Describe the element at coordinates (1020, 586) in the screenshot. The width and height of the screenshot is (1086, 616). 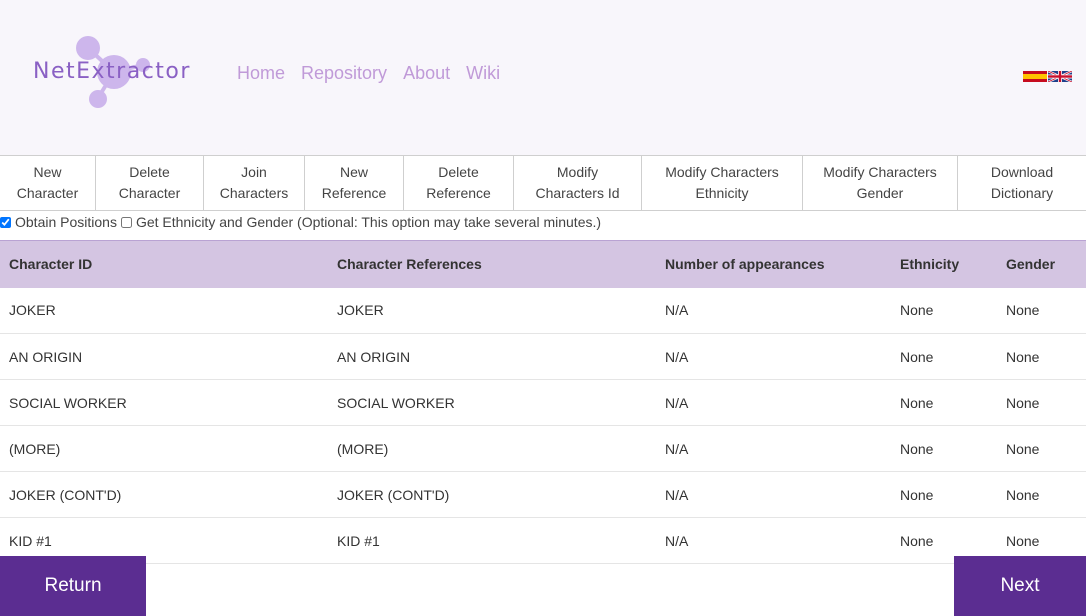
I see `next-button: Next` at that location.